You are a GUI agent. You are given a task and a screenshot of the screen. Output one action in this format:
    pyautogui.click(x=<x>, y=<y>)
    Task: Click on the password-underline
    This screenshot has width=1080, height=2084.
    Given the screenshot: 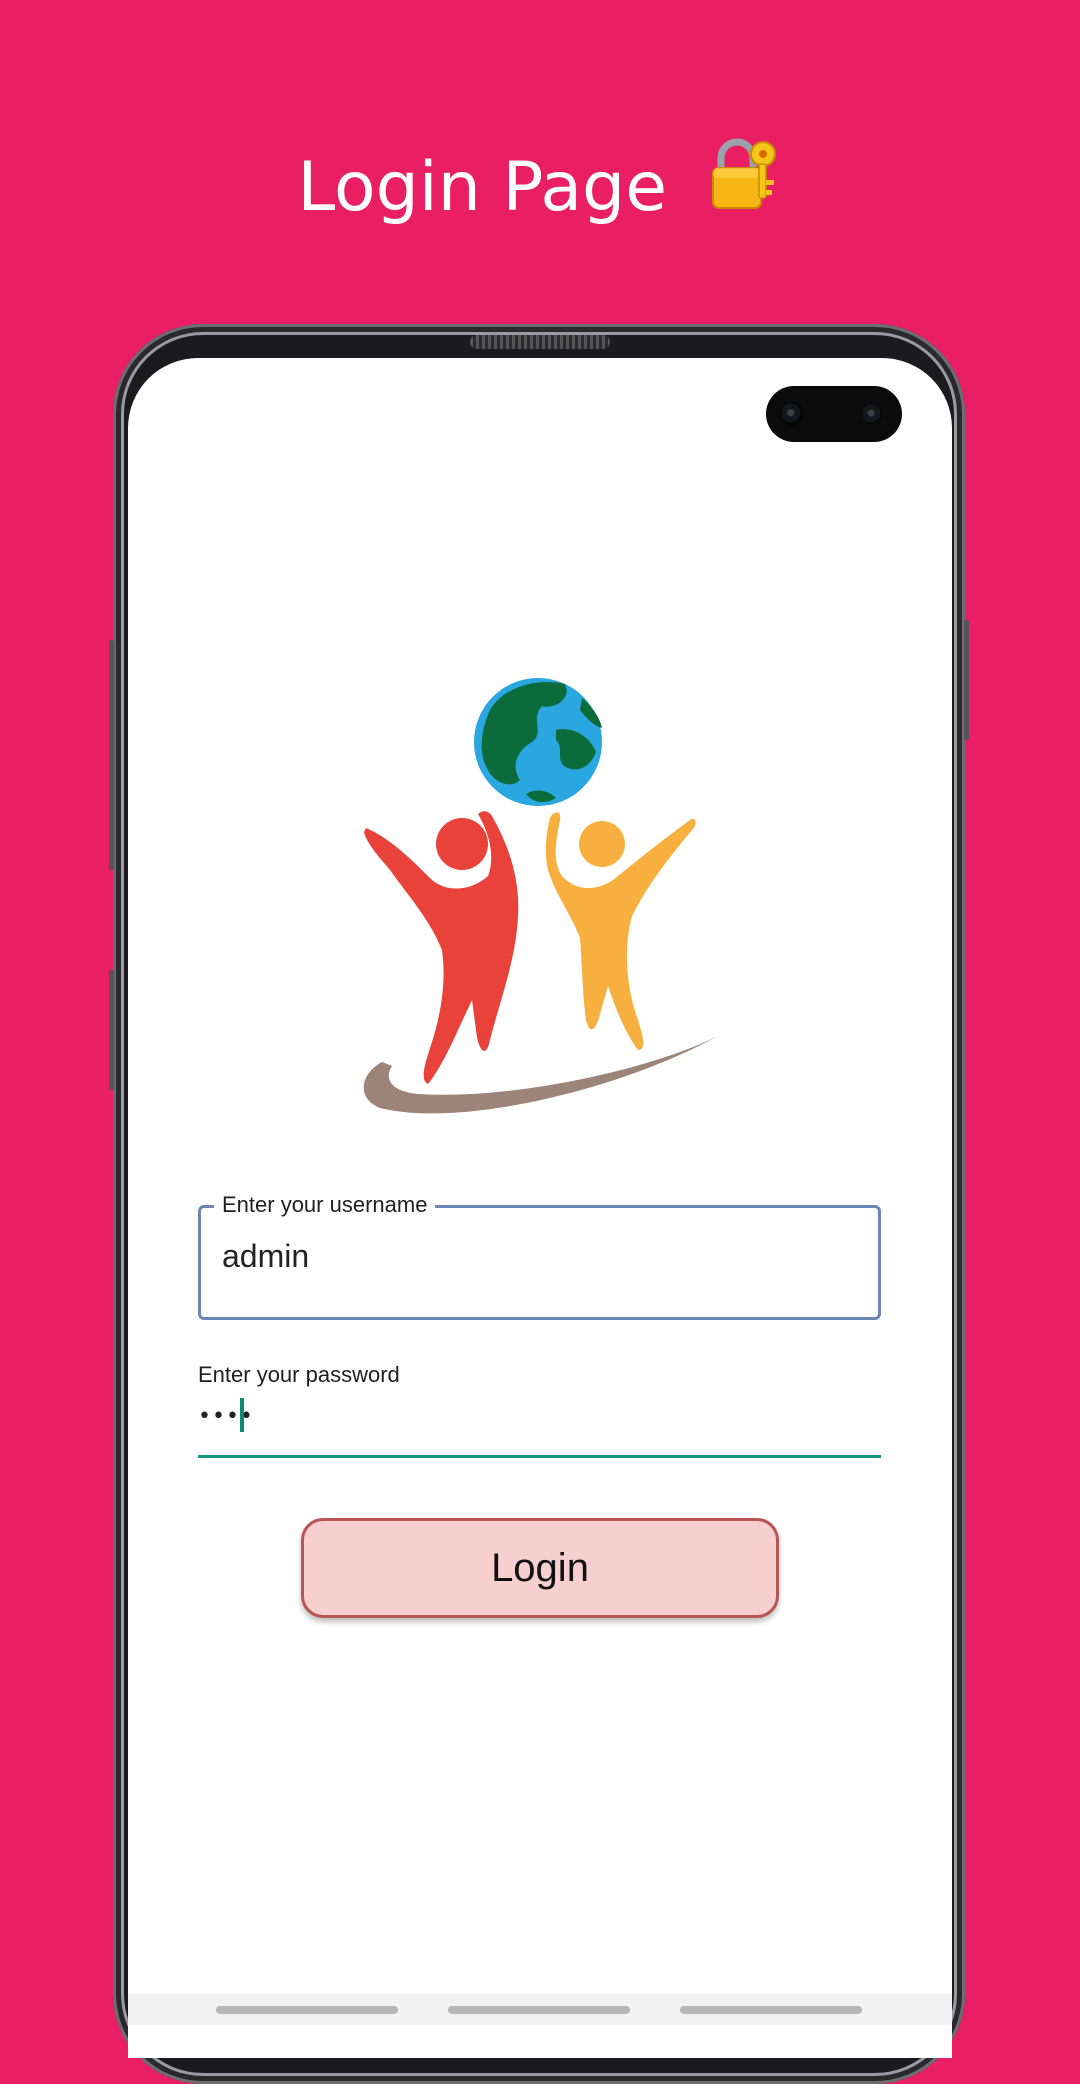 What is the action you would take?
    pyautogui.click(x=539, y=1456)
    